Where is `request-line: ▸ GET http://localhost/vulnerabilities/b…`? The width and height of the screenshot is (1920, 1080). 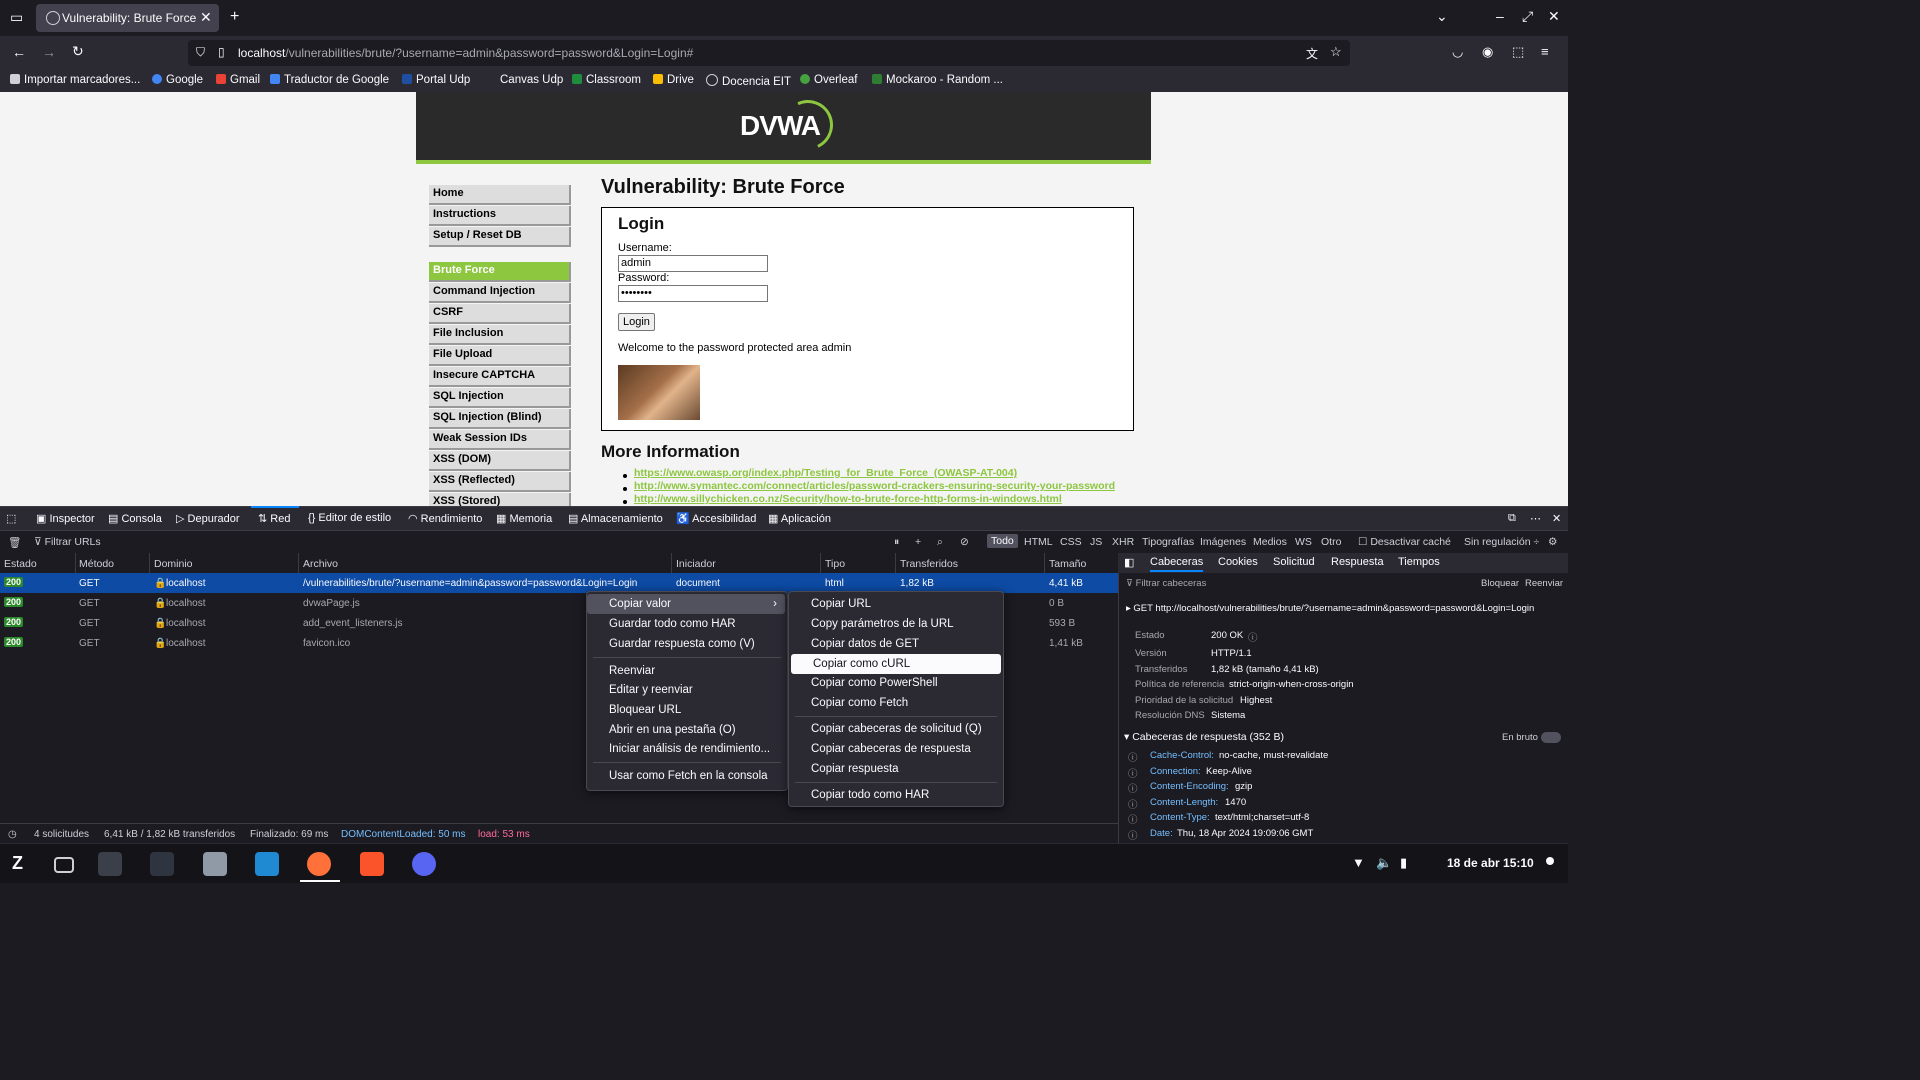
request-line: ▸ GET http://localhost/vulnerabilities/b… is located at coordinates (1330, 608).